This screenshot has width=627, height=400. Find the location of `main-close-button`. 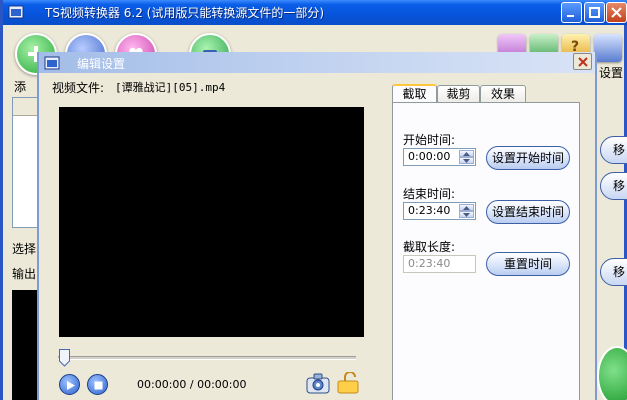

main-close-button is located at coordinates (616, 12).